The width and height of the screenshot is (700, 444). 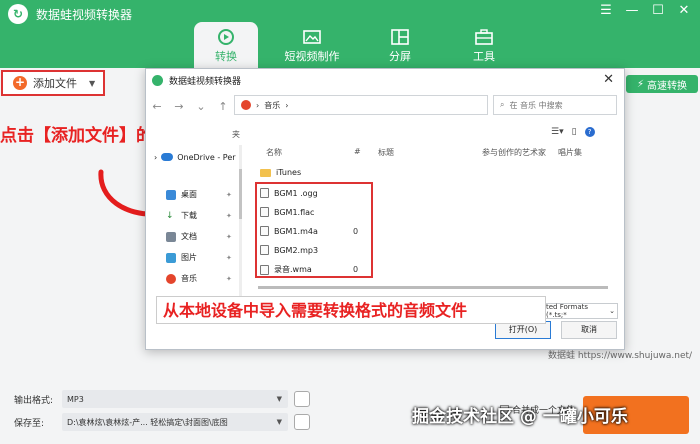 I want to click on preview-pane-icon: ▯, so click(x=574, y=132).